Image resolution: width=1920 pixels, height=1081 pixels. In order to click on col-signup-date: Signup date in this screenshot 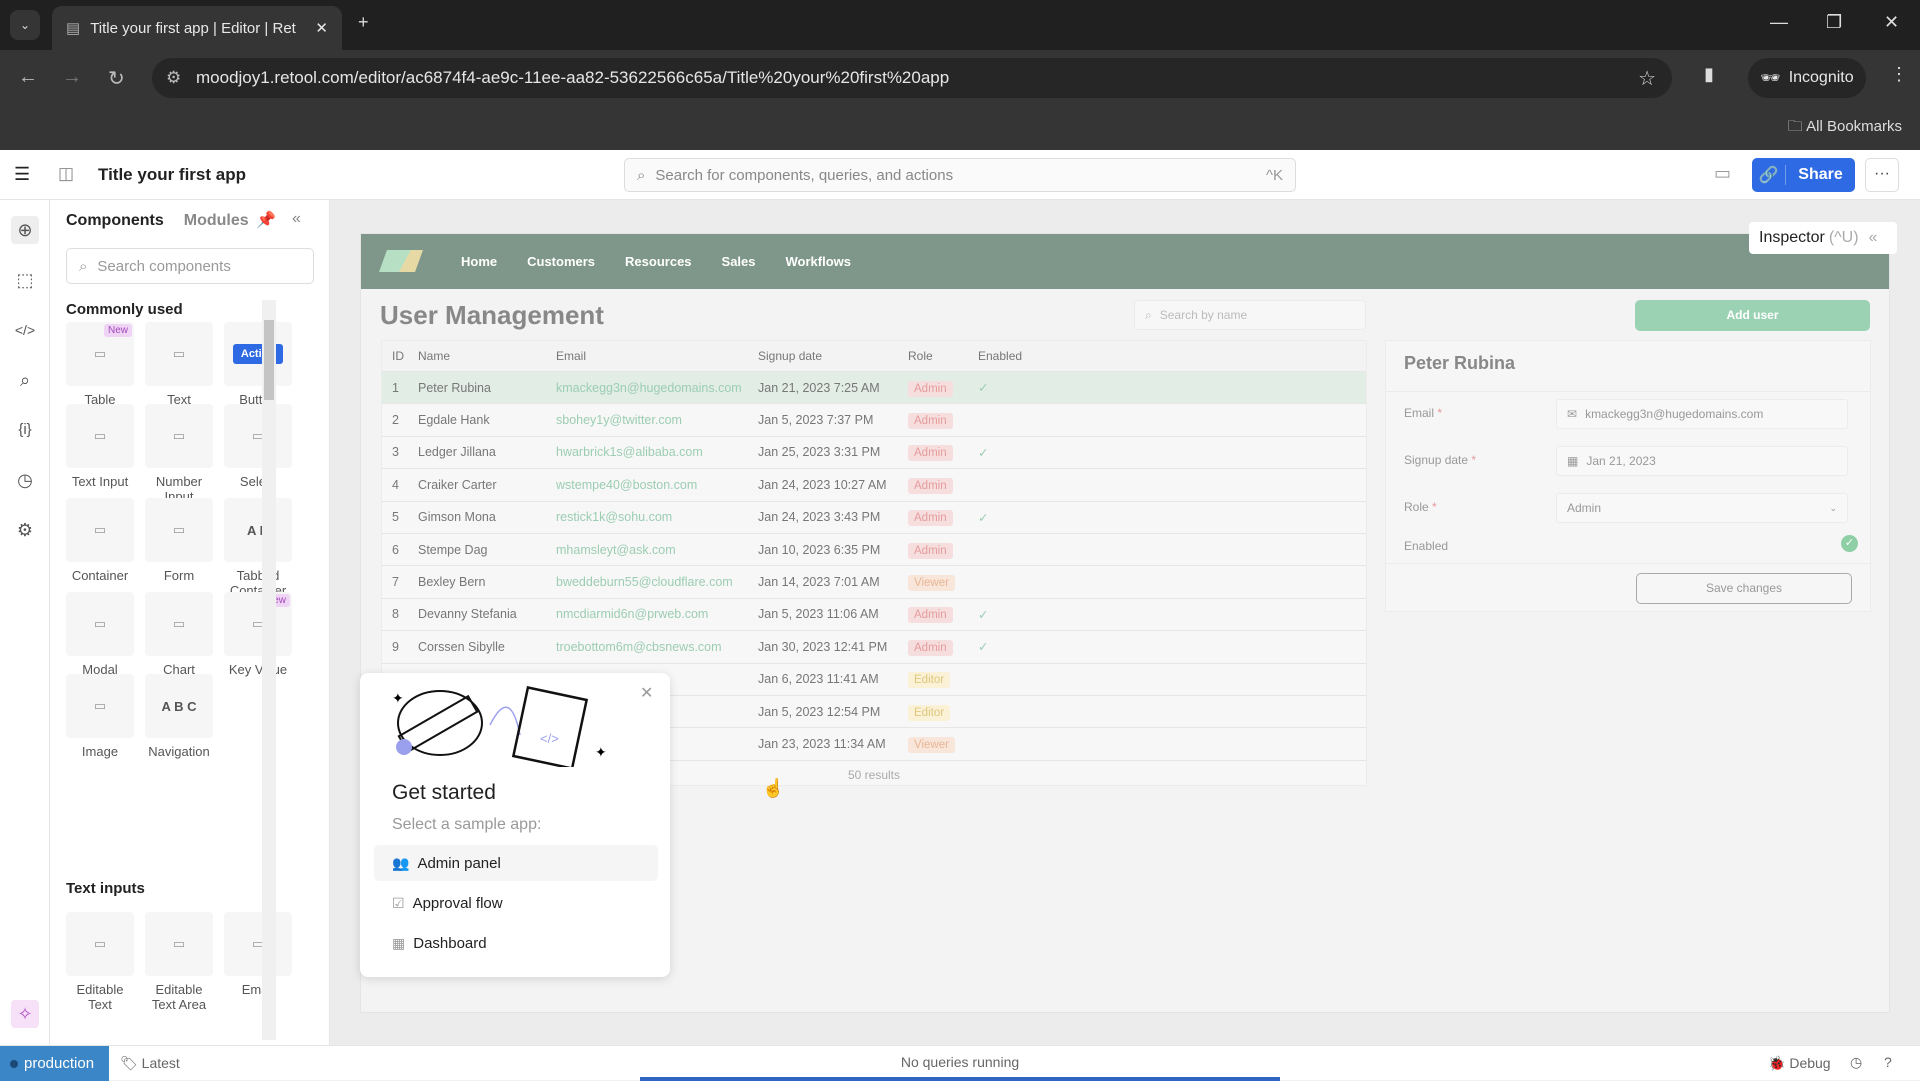, I will do `click(833, 356)`.